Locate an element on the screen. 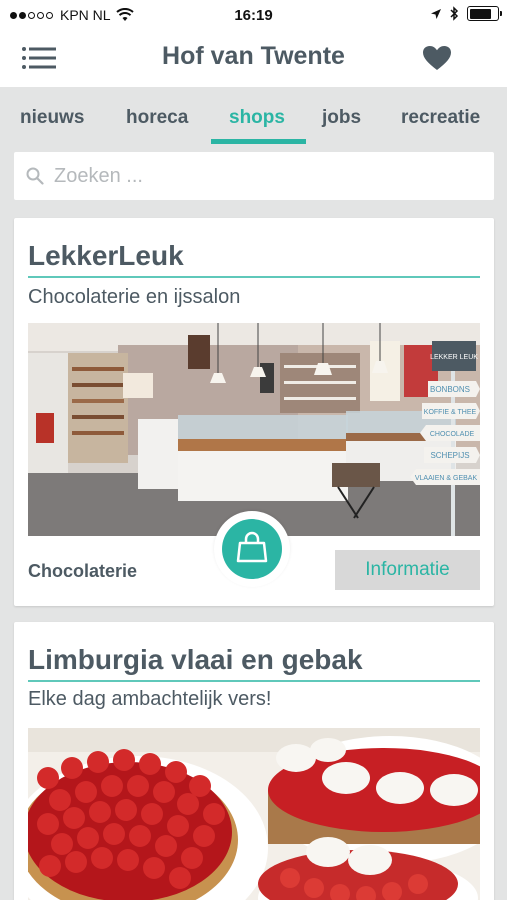  favorites-button is located at coordinates (437, 58).